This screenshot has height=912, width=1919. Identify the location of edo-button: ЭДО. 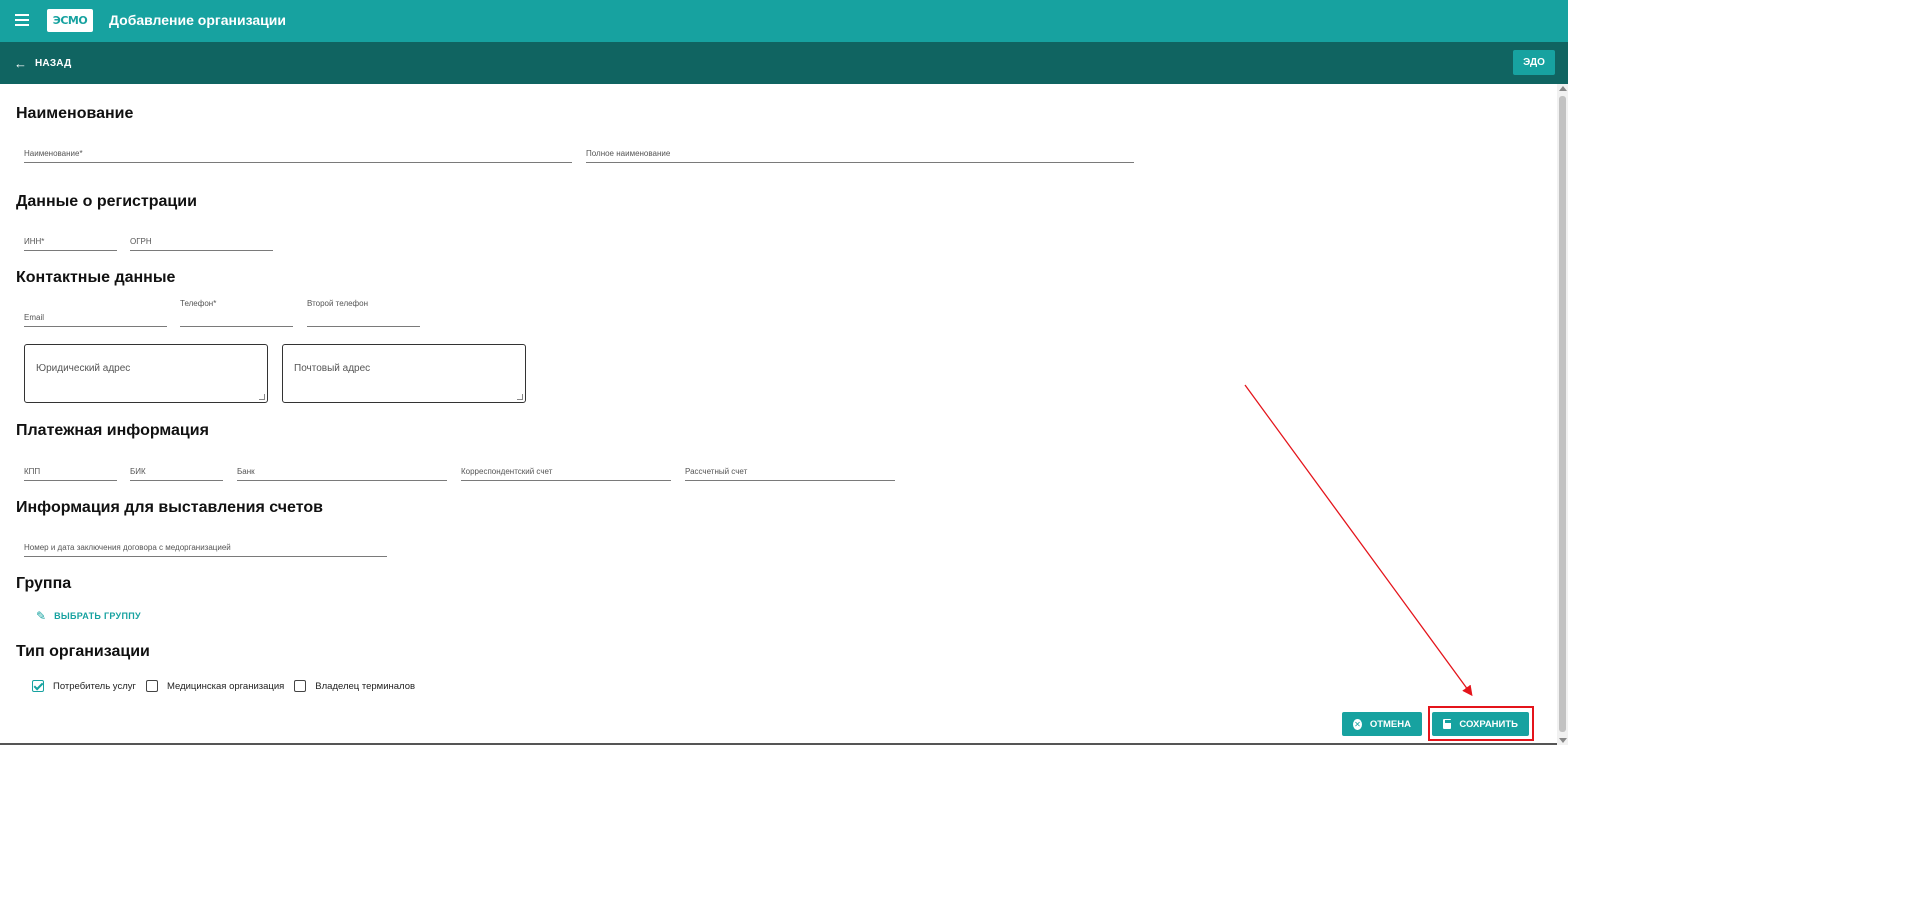
(1534, 62).